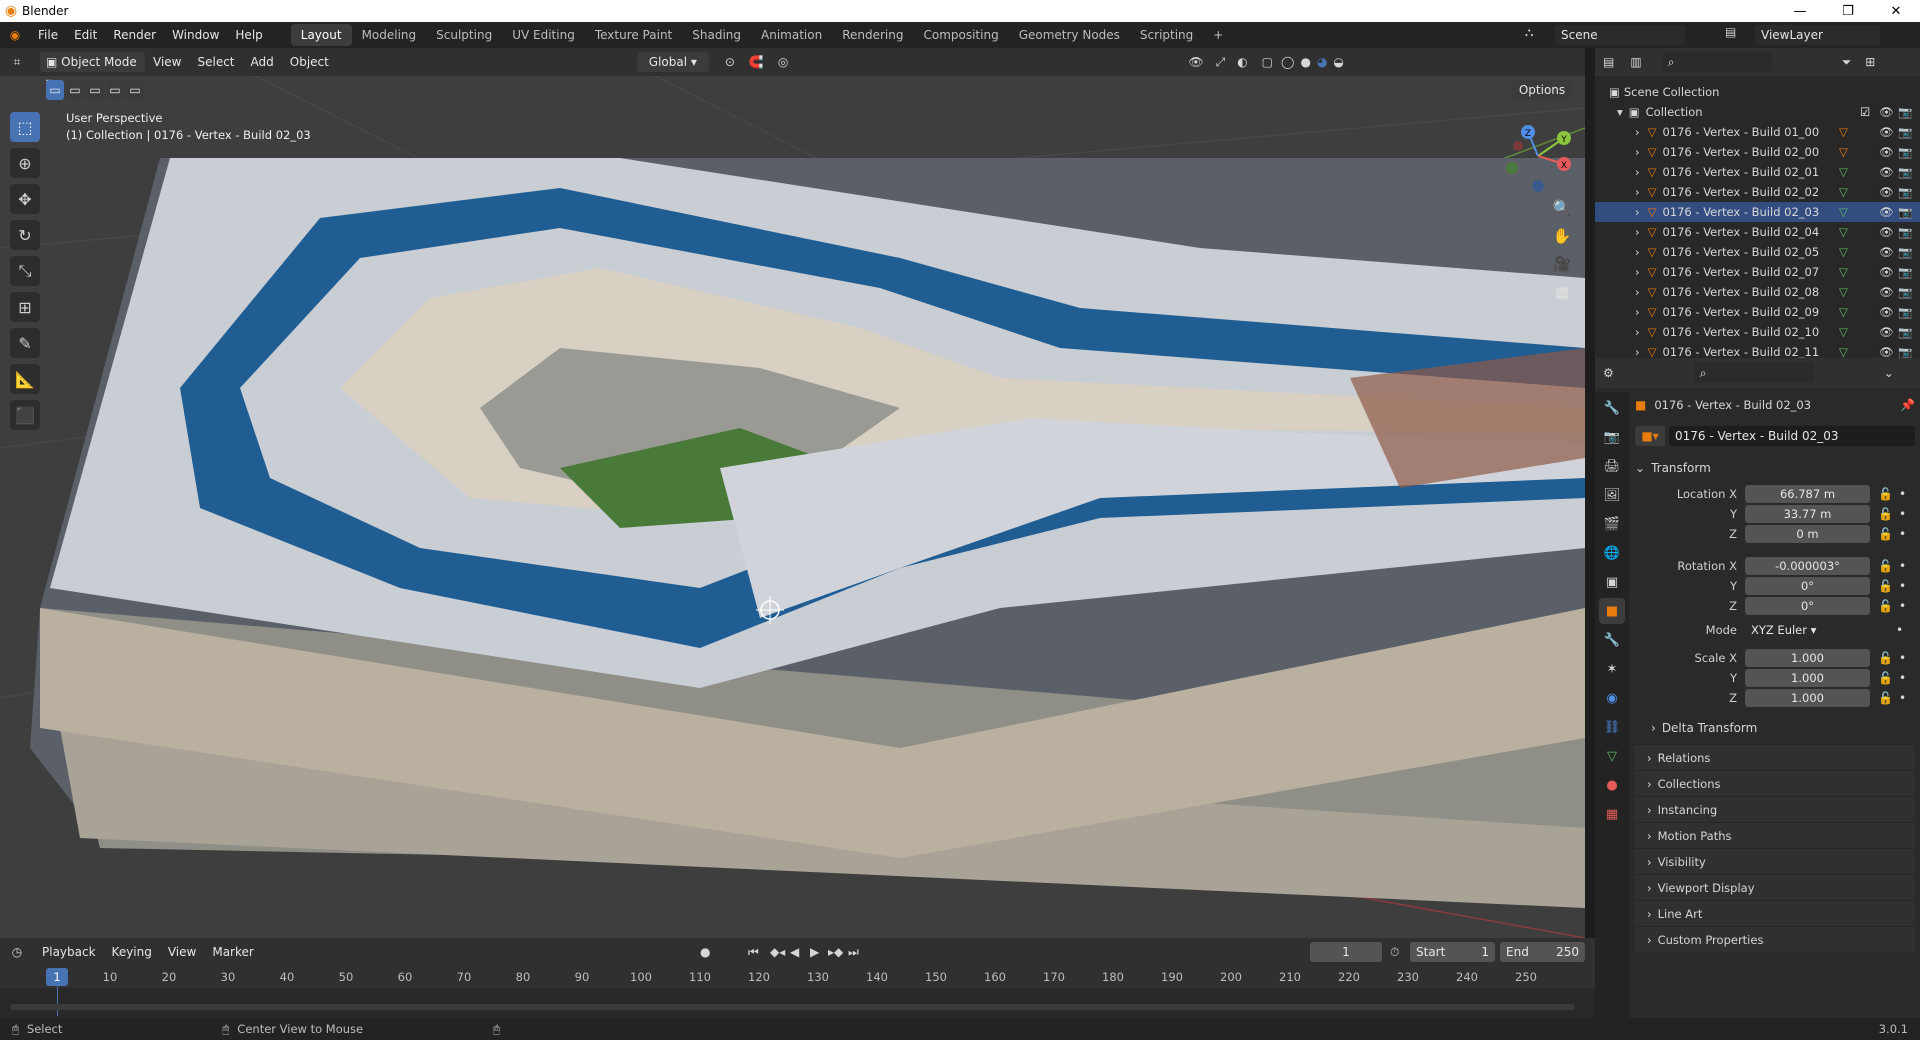 This screenshot has width=1920, height=1040. I want to click on tab-uv-editing: UV Editing, so click(543, 35).